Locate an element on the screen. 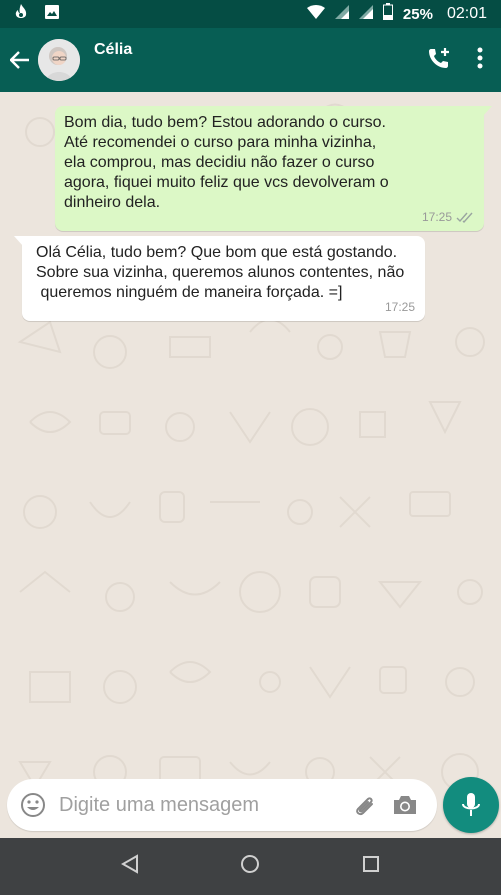  message-composer is located at coordinates (222, 805).